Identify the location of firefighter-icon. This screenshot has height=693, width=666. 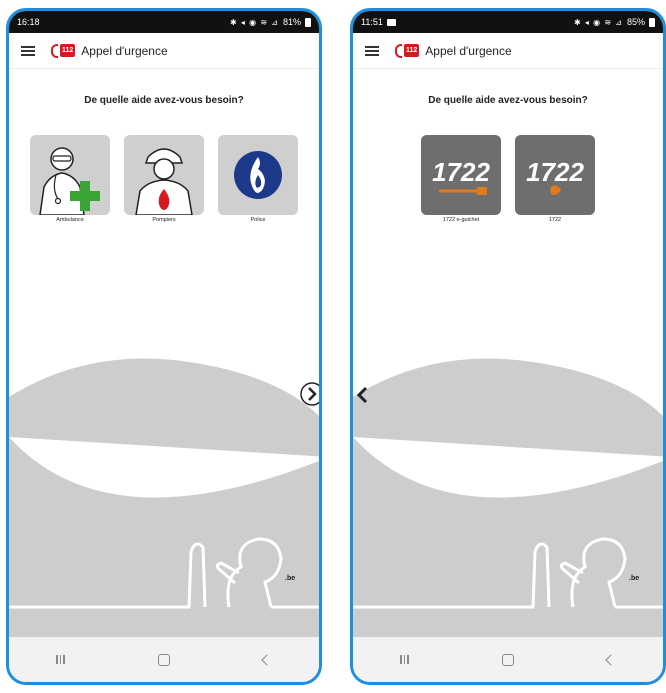
(164, 175).